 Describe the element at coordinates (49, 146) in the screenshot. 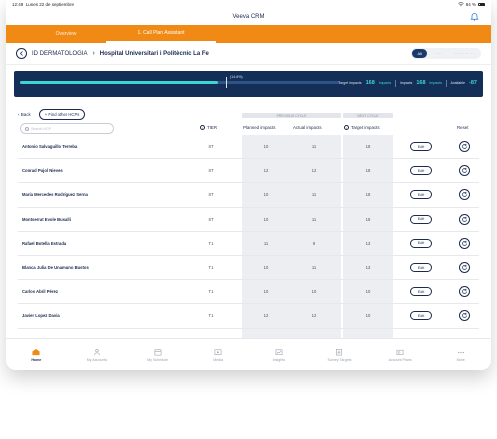

I see `hcp-name: Antonio Salvaguillo Terreba` at that location.